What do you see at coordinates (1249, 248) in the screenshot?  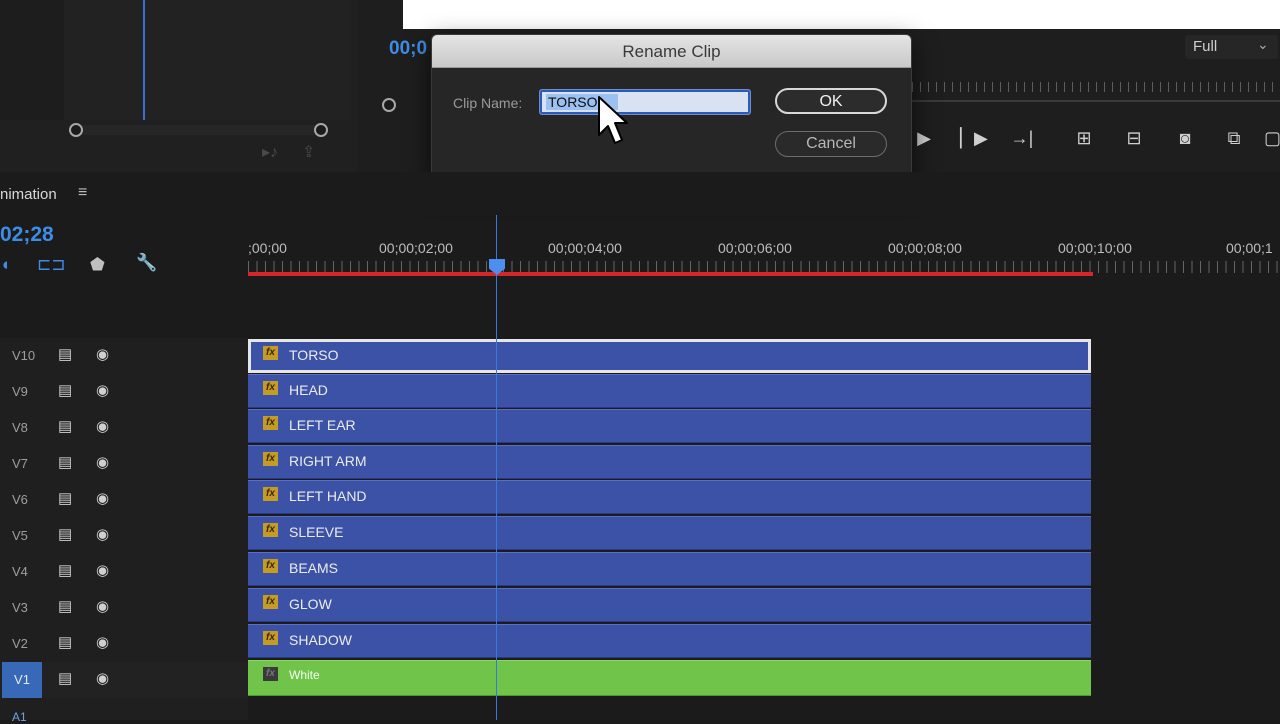 I see `ruler-label: 00;00;1` at bounding box center [1249, 248].